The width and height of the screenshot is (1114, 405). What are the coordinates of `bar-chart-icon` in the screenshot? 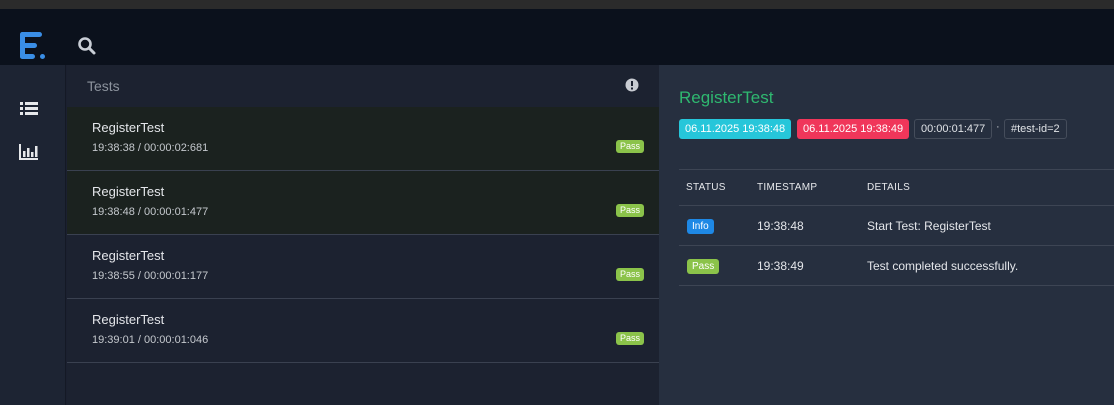 It's located at (29, 152).